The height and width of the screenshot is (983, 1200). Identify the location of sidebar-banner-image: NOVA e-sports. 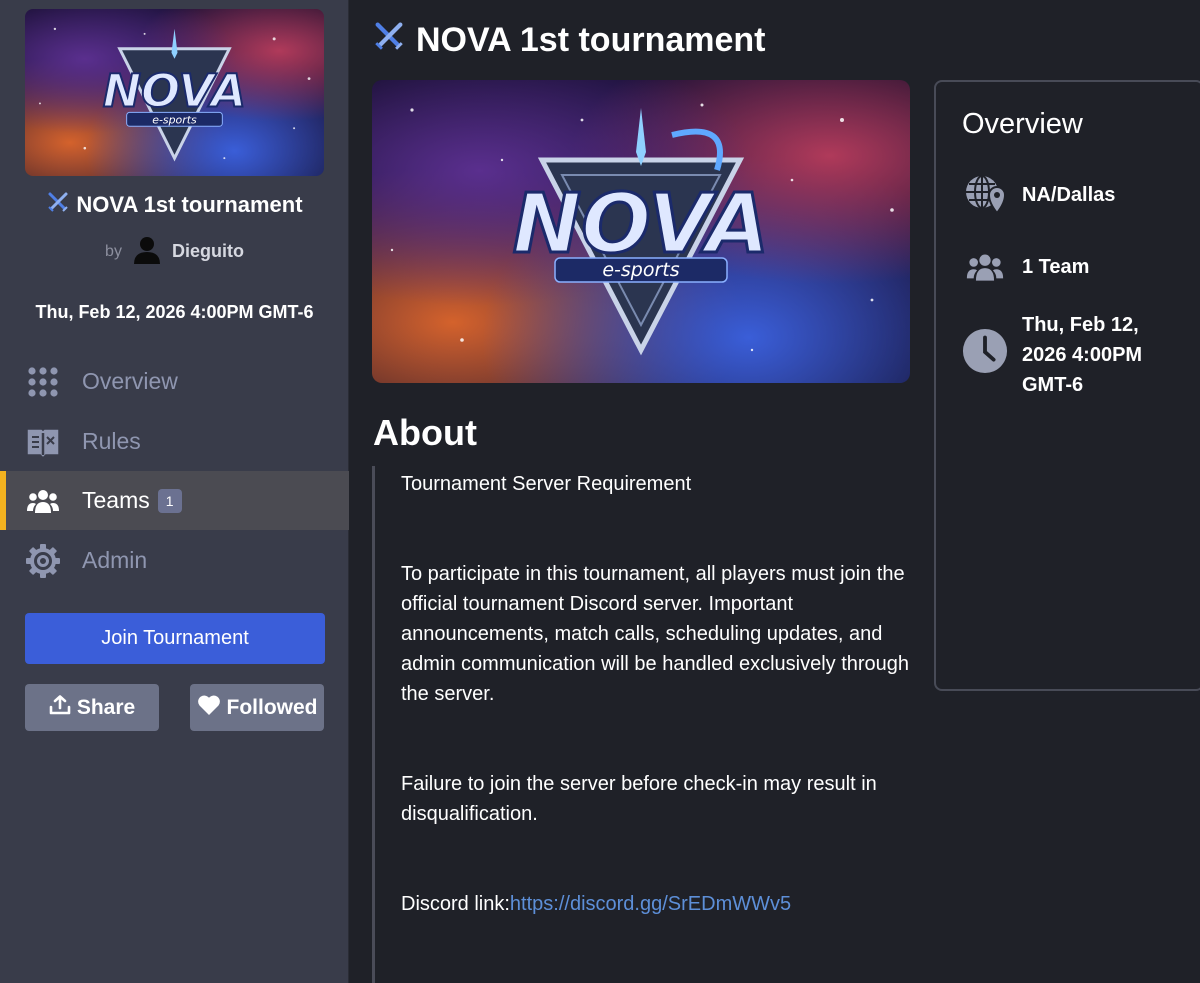
(174, 92).